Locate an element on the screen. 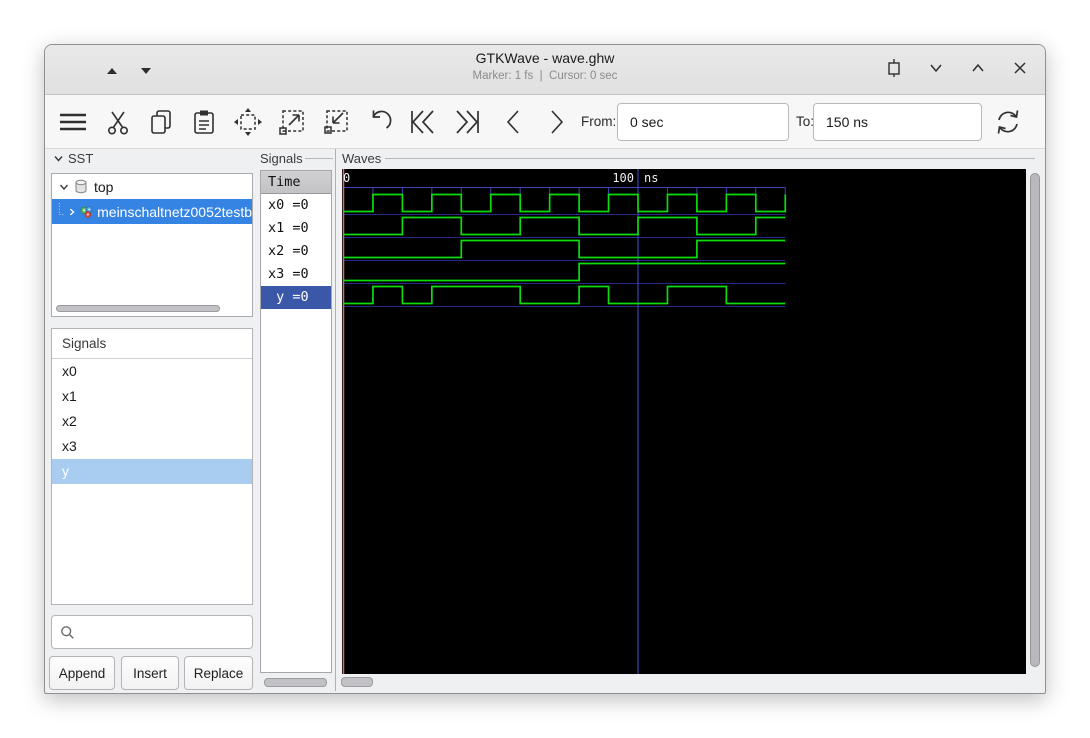 This screenshot has width=1090, height=738. waves-vscrollbar is located at coordinates (1035, 420).